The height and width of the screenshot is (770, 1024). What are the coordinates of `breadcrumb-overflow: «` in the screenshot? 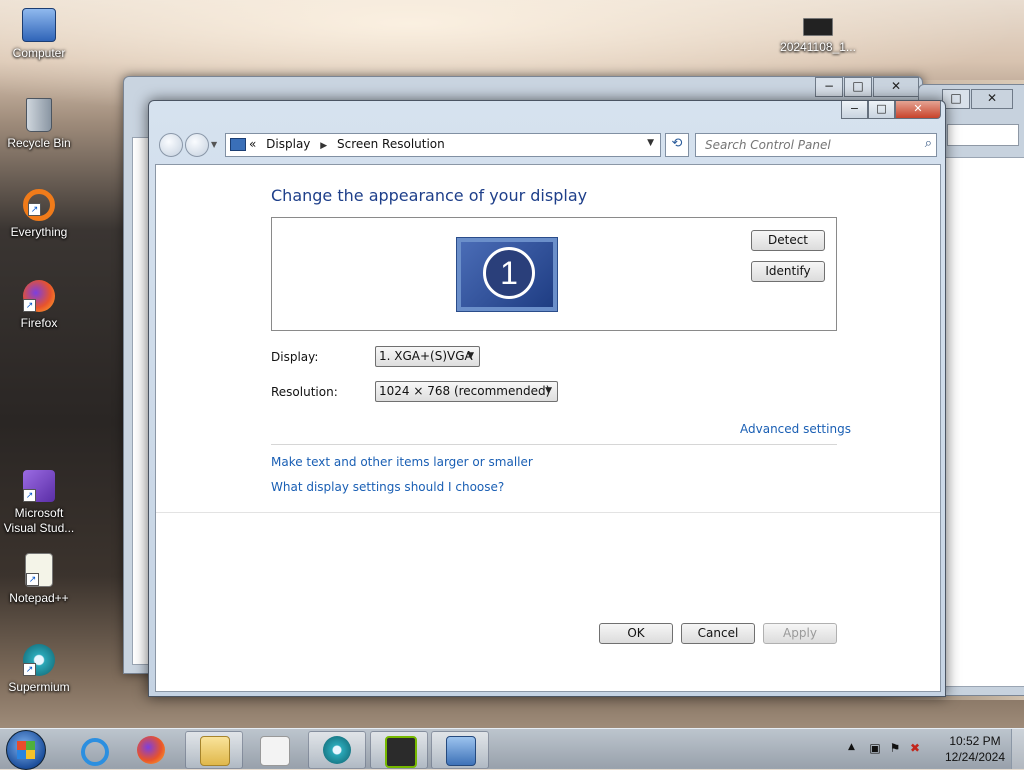 It's located at (252, 144).